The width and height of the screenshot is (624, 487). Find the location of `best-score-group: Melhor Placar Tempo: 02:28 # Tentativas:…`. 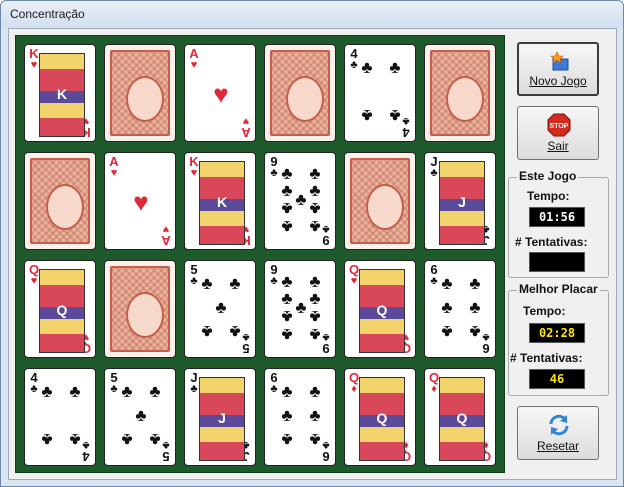

best-score-group: Melhor Placar Tempo: 02:28 # Tentativas:… is located at coordinates (558, 339).